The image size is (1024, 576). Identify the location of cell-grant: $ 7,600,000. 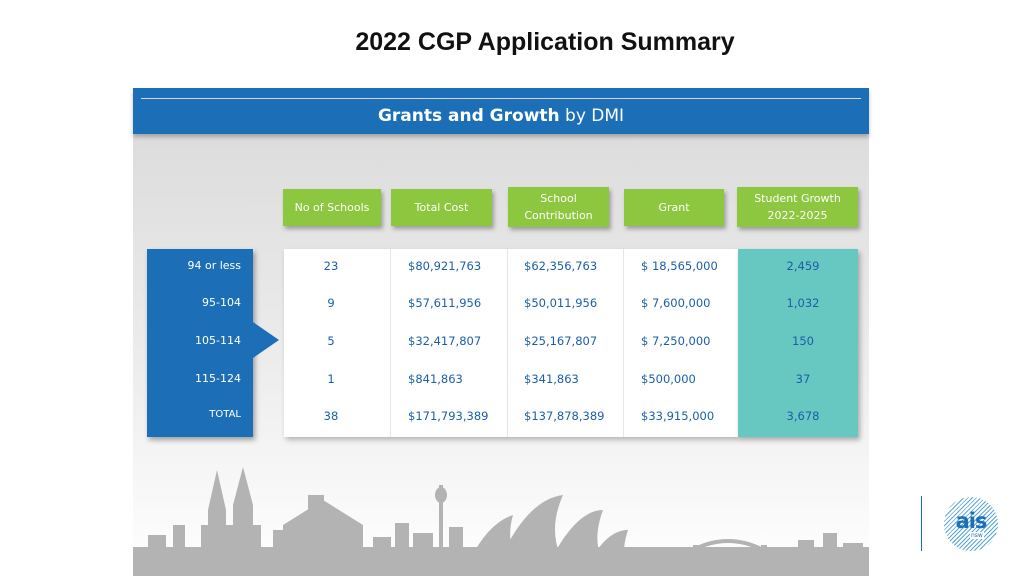
(676, 303).